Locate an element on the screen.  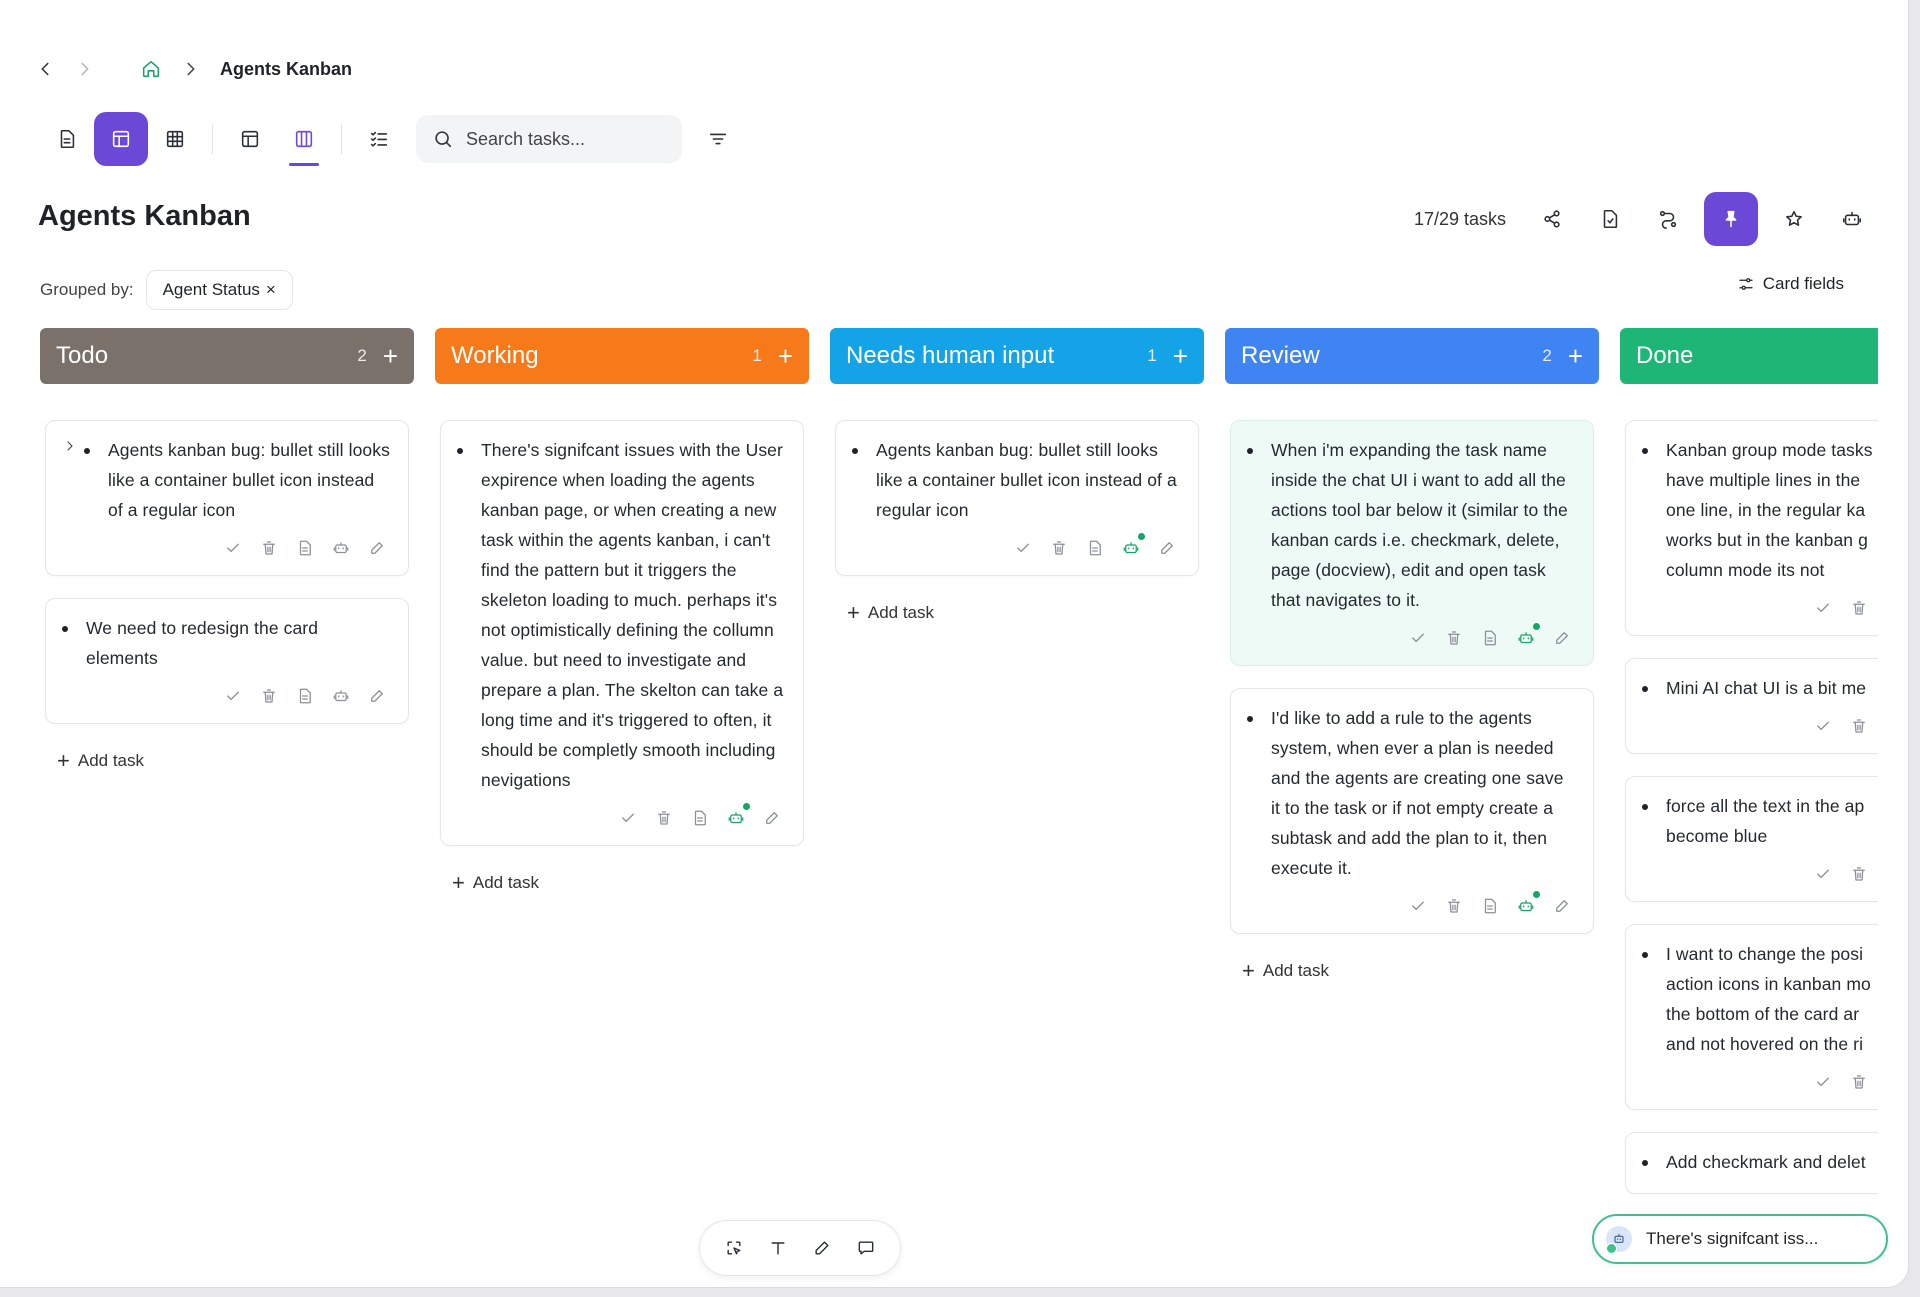
task-card: force all the text in the ap become blue is located at coordinates (1751, 839).